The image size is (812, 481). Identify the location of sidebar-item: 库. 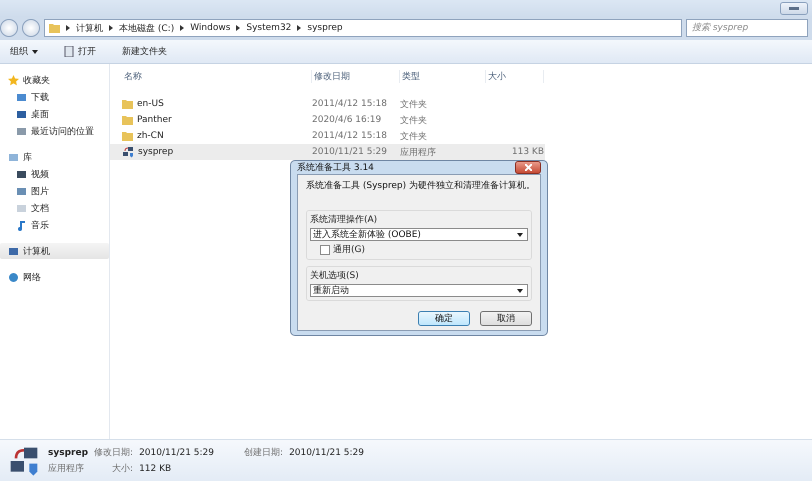
(54, 157).